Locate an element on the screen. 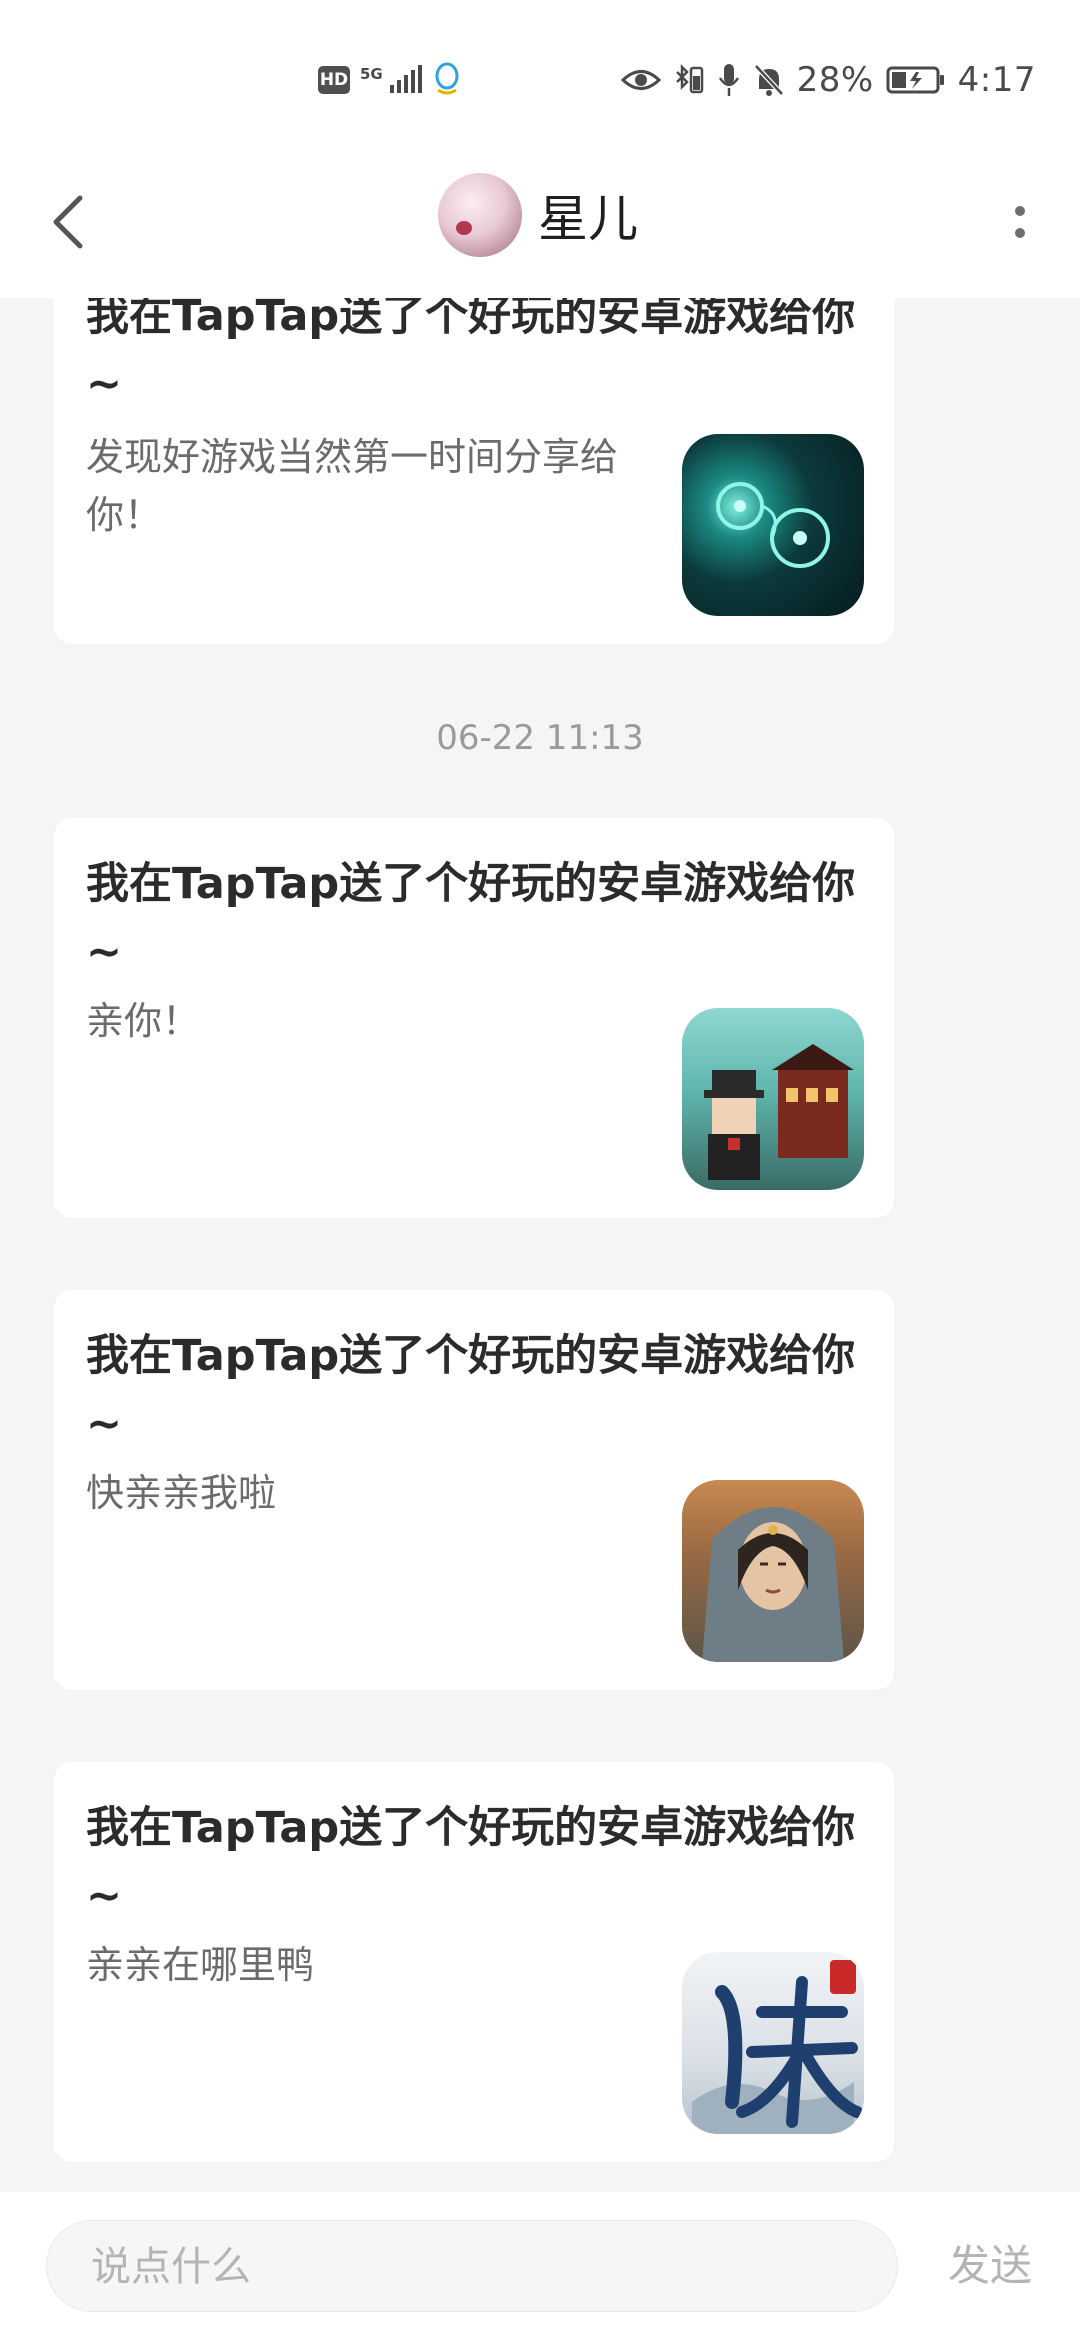 The width and height of the screenshot is (1080, 2340). game-share-card: 我在TapTap送了个好玩的安卓游戏给你~ 发现好游戏当然第一时间分享给你！ is located at coordinates (474, 471).